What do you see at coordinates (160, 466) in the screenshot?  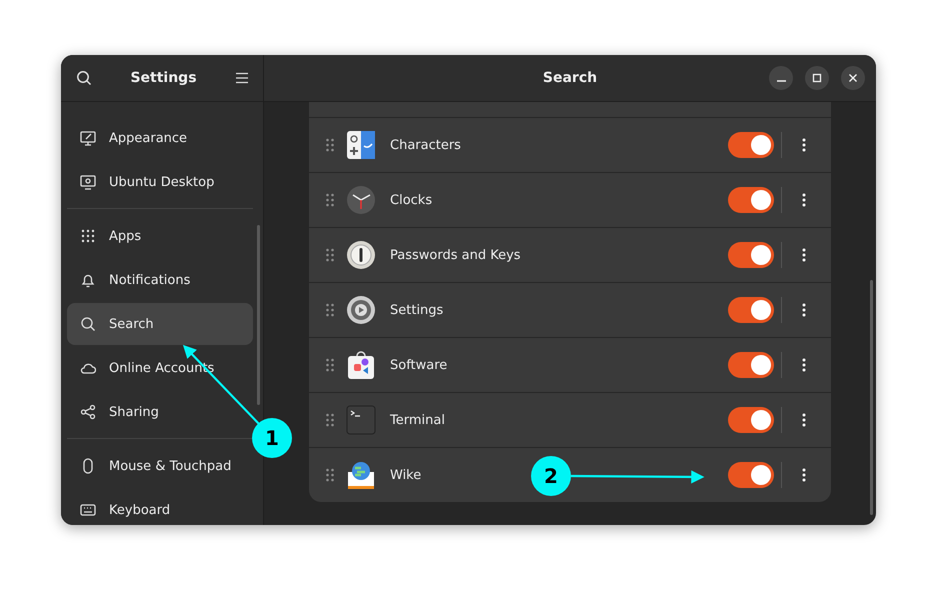 I see `sidebar-item: Mouse & Touchpad` at bounding box center [160, 466].